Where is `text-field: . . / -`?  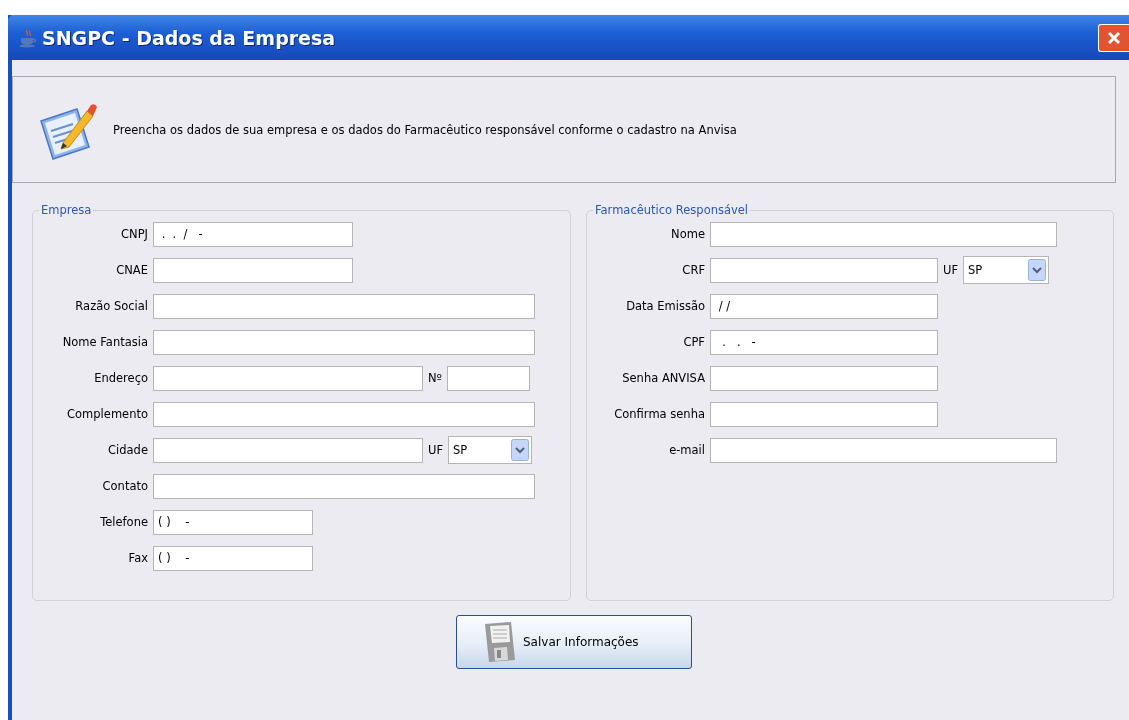
text-field: . . / - is located at coordinates (253, 234).